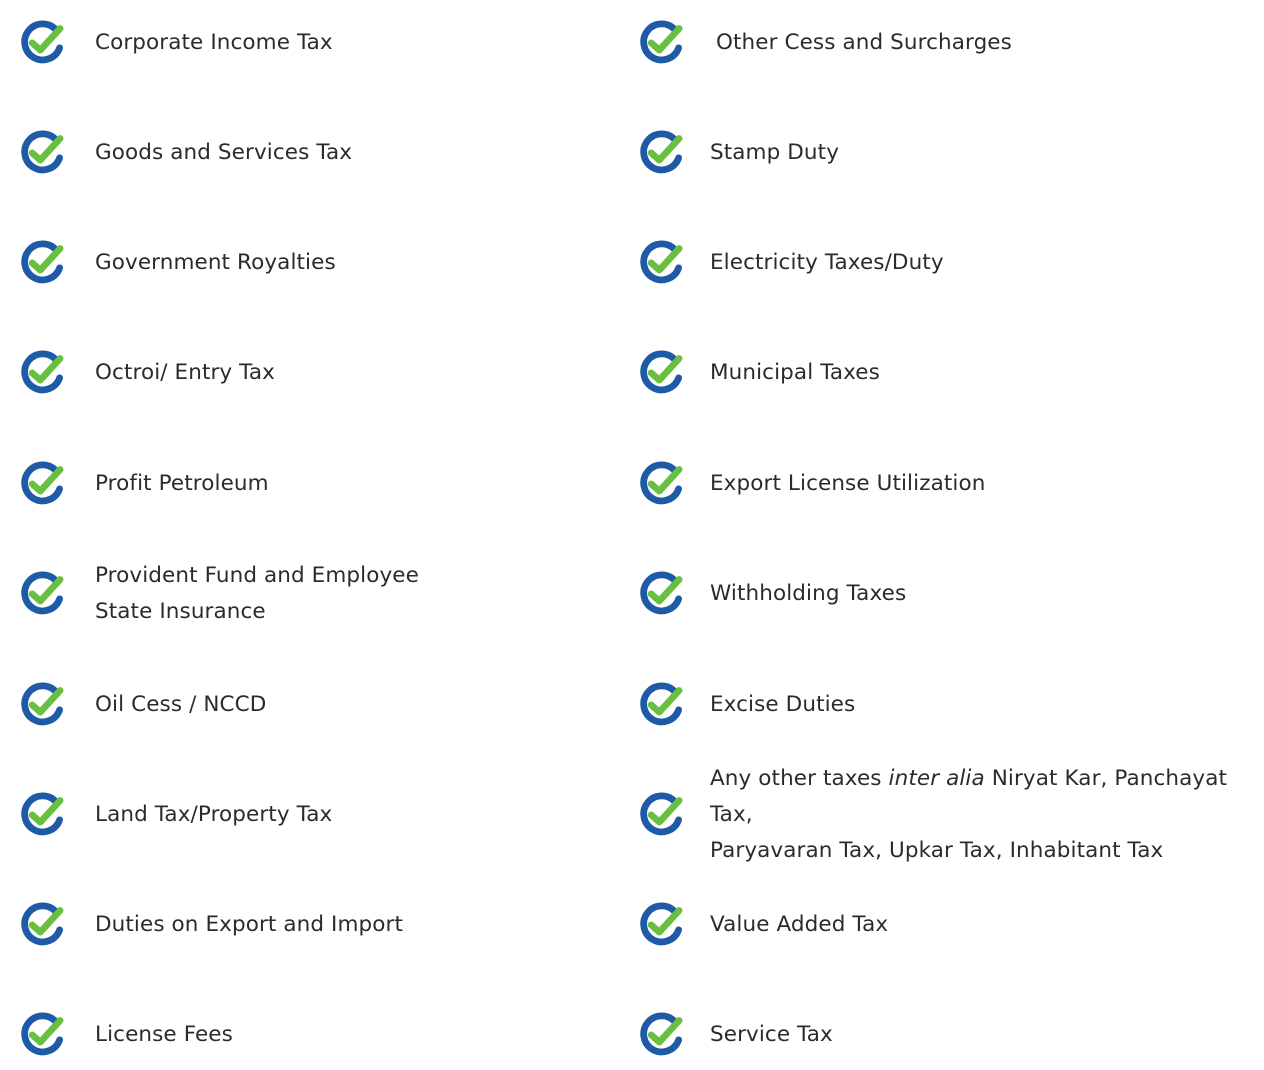 This screenshot has width=1264, height=1070. I want to click on list-item: Profit Petroleum, so click(300, 484).